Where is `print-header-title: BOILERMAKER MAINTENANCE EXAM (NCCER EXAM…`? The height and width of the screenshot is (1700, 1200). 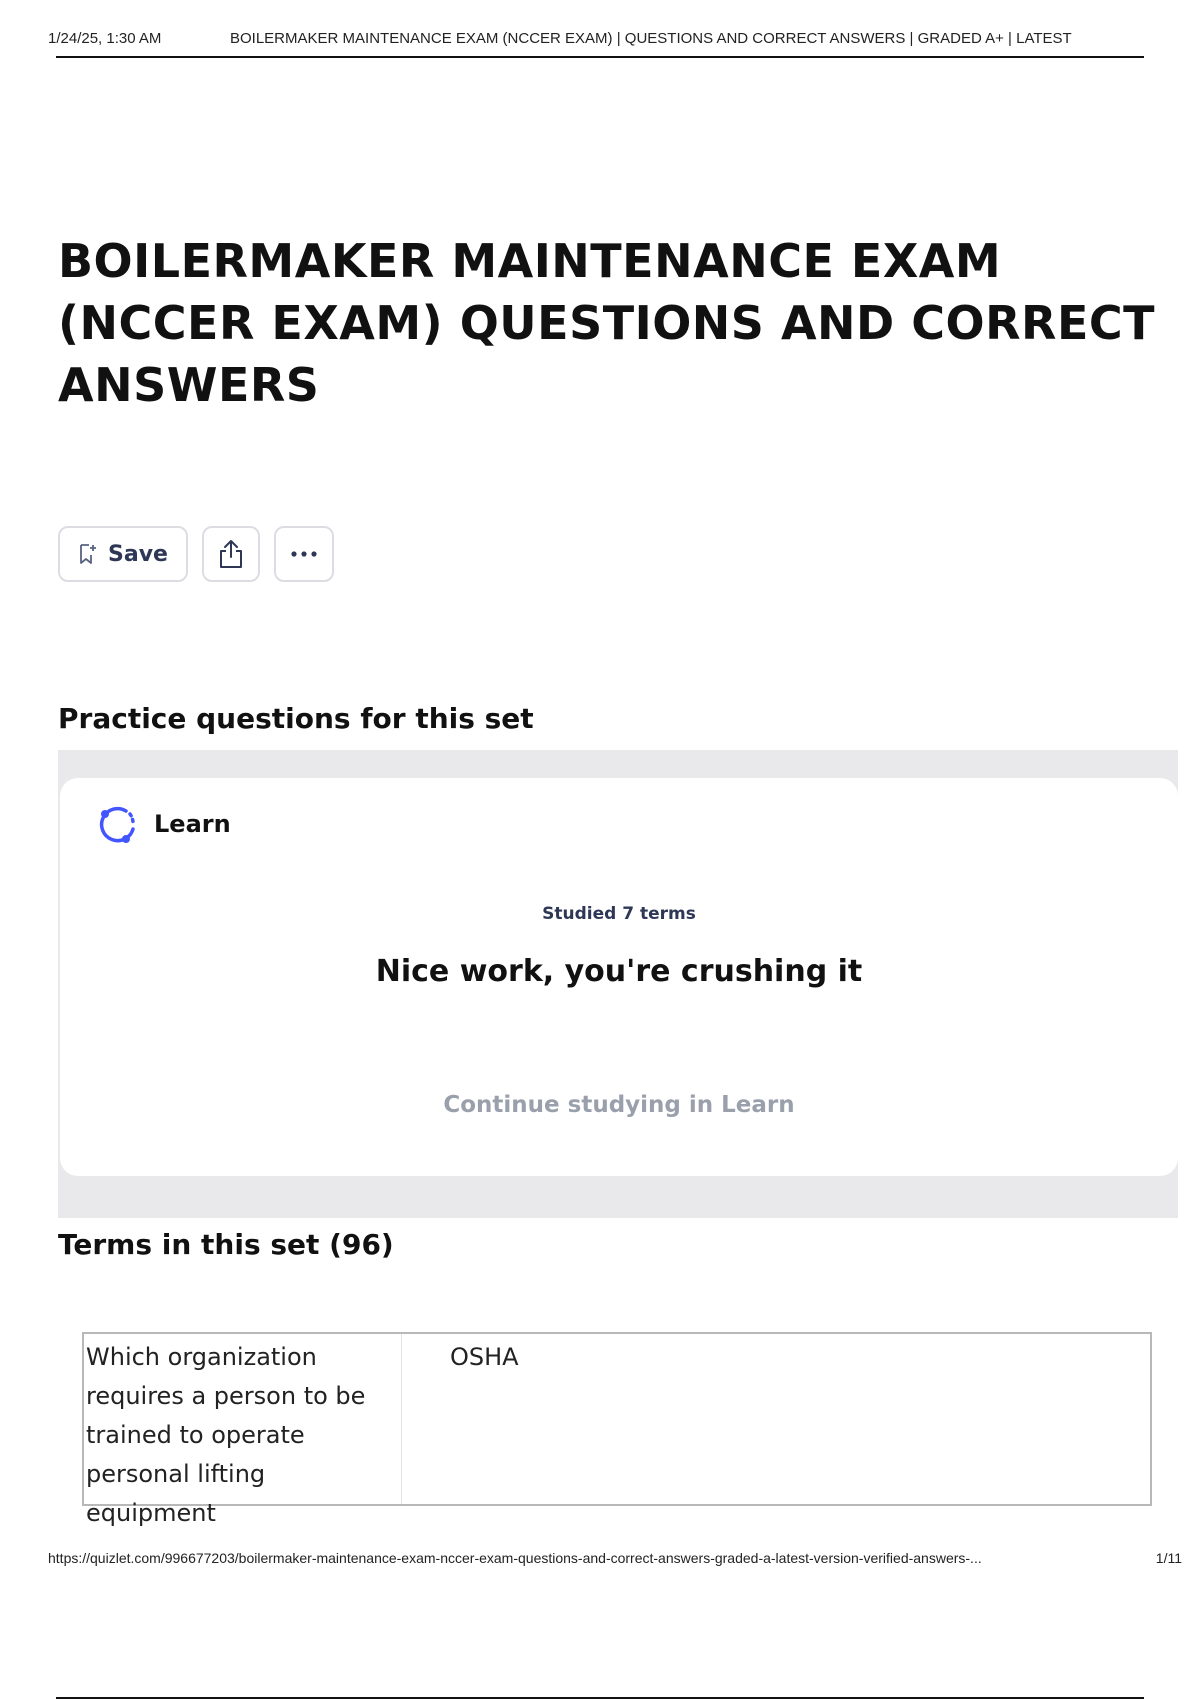 print-header-title: BOILERMAKER MAINTENANCE EXAM (NCCER EXAM… is located at coordinates (651, 38).